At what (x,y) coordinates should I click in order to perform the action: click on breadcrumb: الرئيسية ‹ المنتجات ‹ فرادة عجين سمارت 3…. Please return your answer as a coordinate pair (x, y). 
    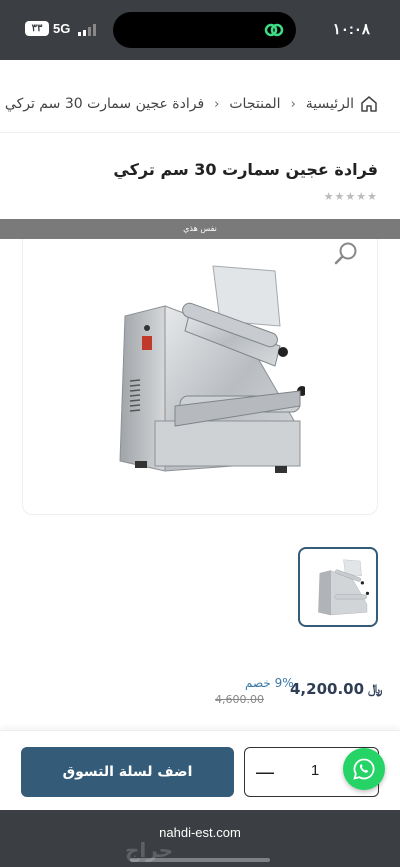
    Looking at the image, I should click on (200, 104).